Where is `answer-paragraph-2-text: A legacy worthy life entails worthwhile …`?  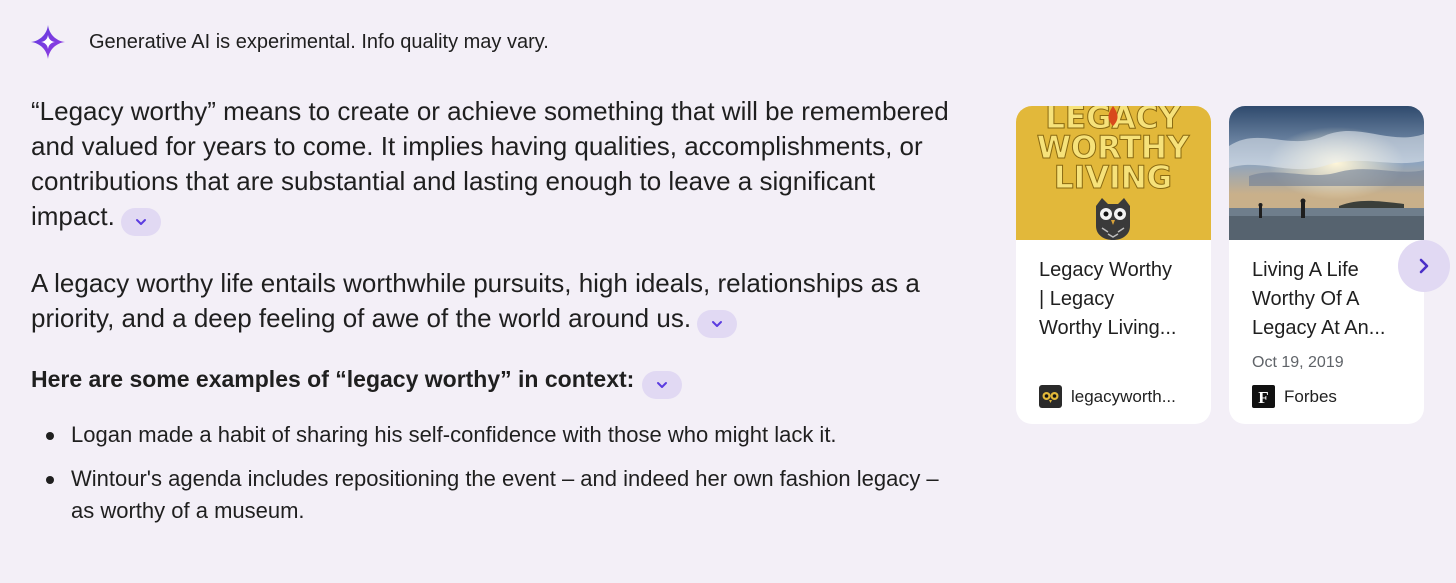 answer-paragraph-2-text: A legacy worthy life entails worthwhile … is located at coordinates (475, 300).